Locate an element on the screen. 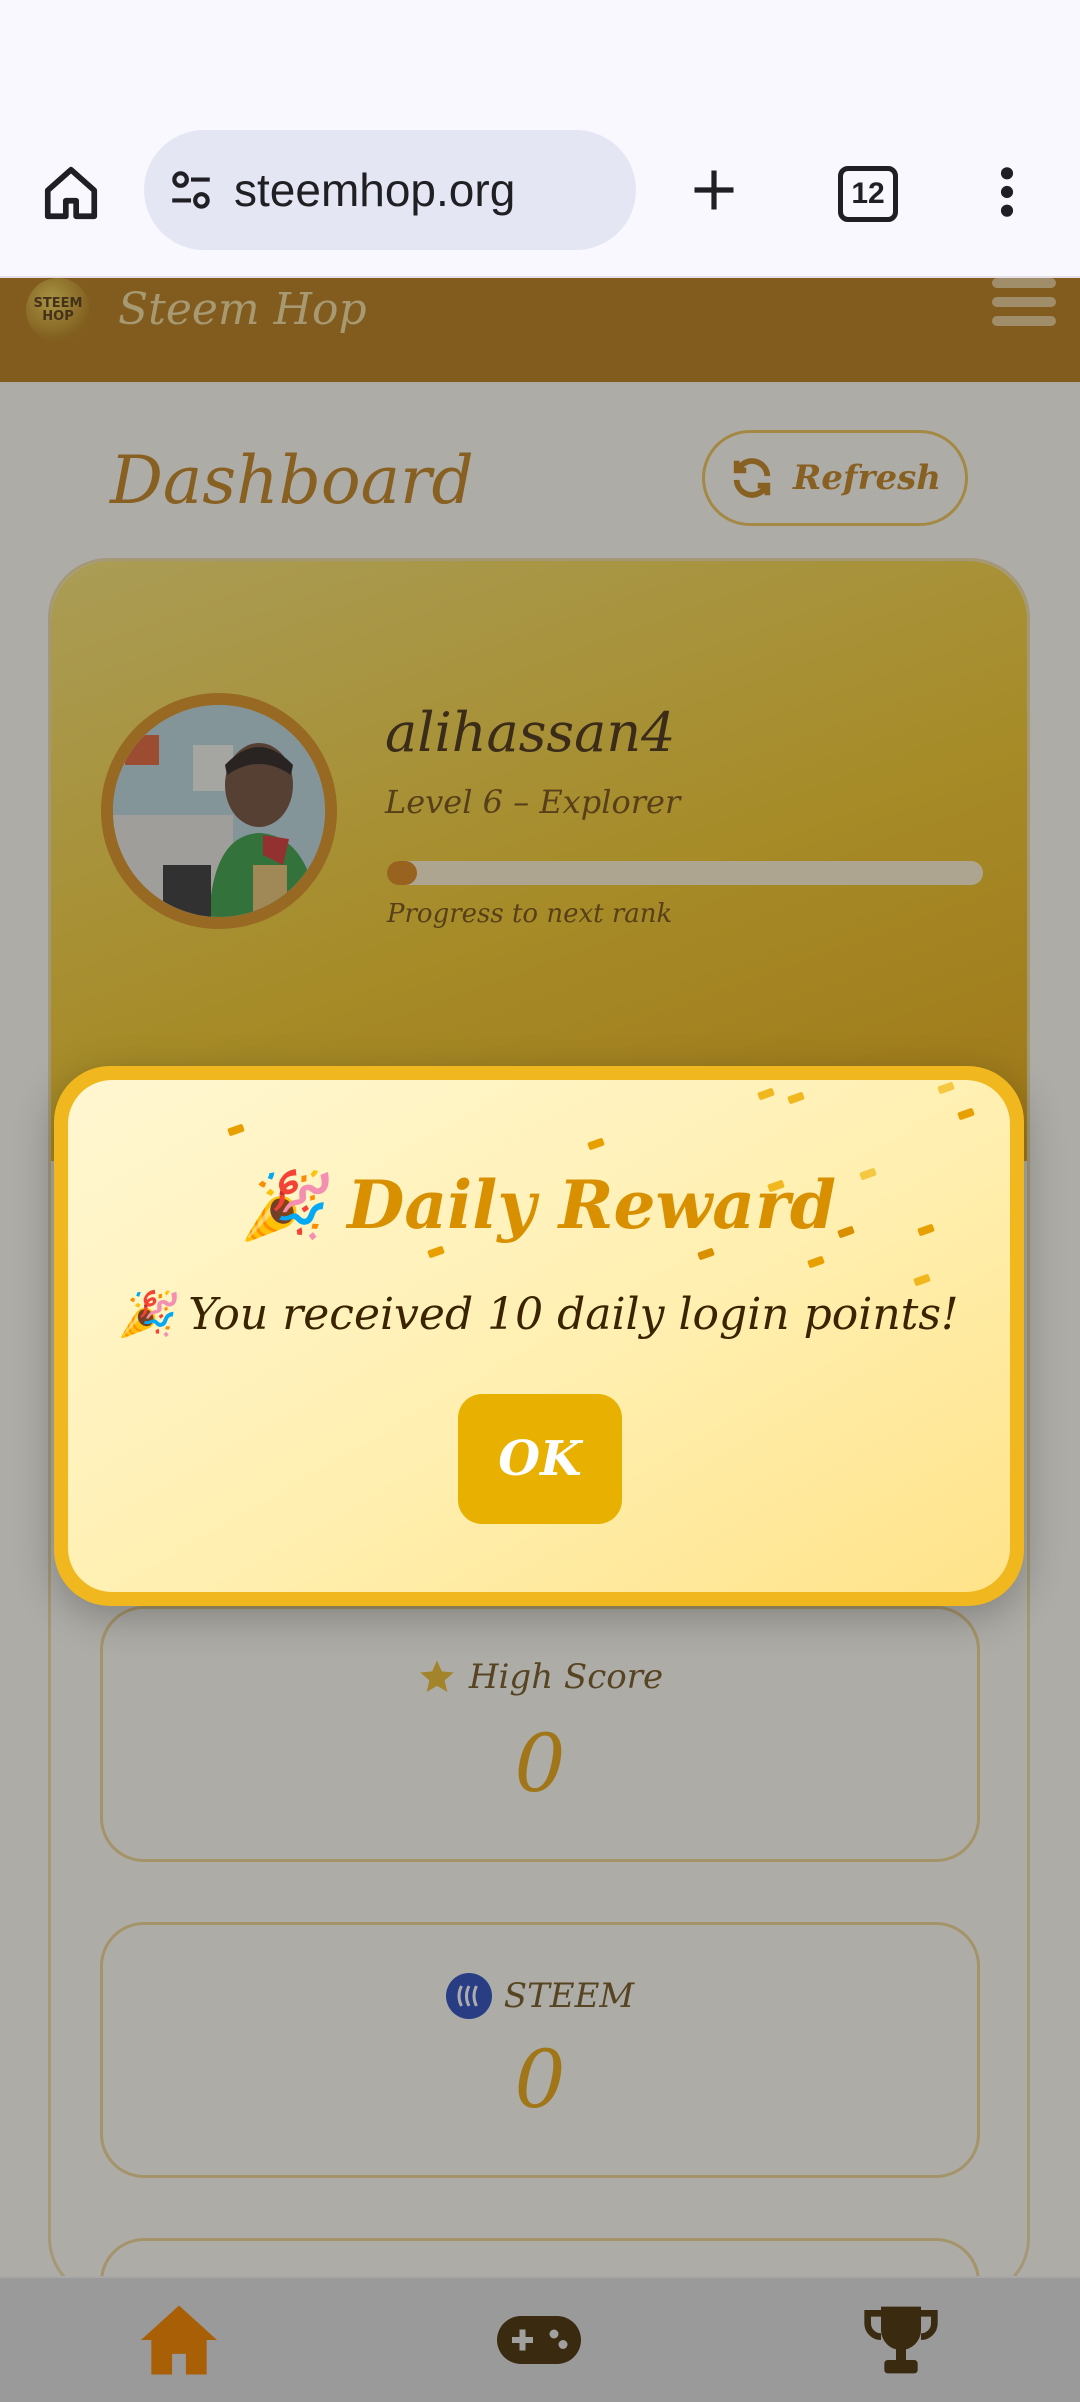 The width and height of the screenshot is (1080, 2402). gamepad-icon is located at coordinates (539, 2340).